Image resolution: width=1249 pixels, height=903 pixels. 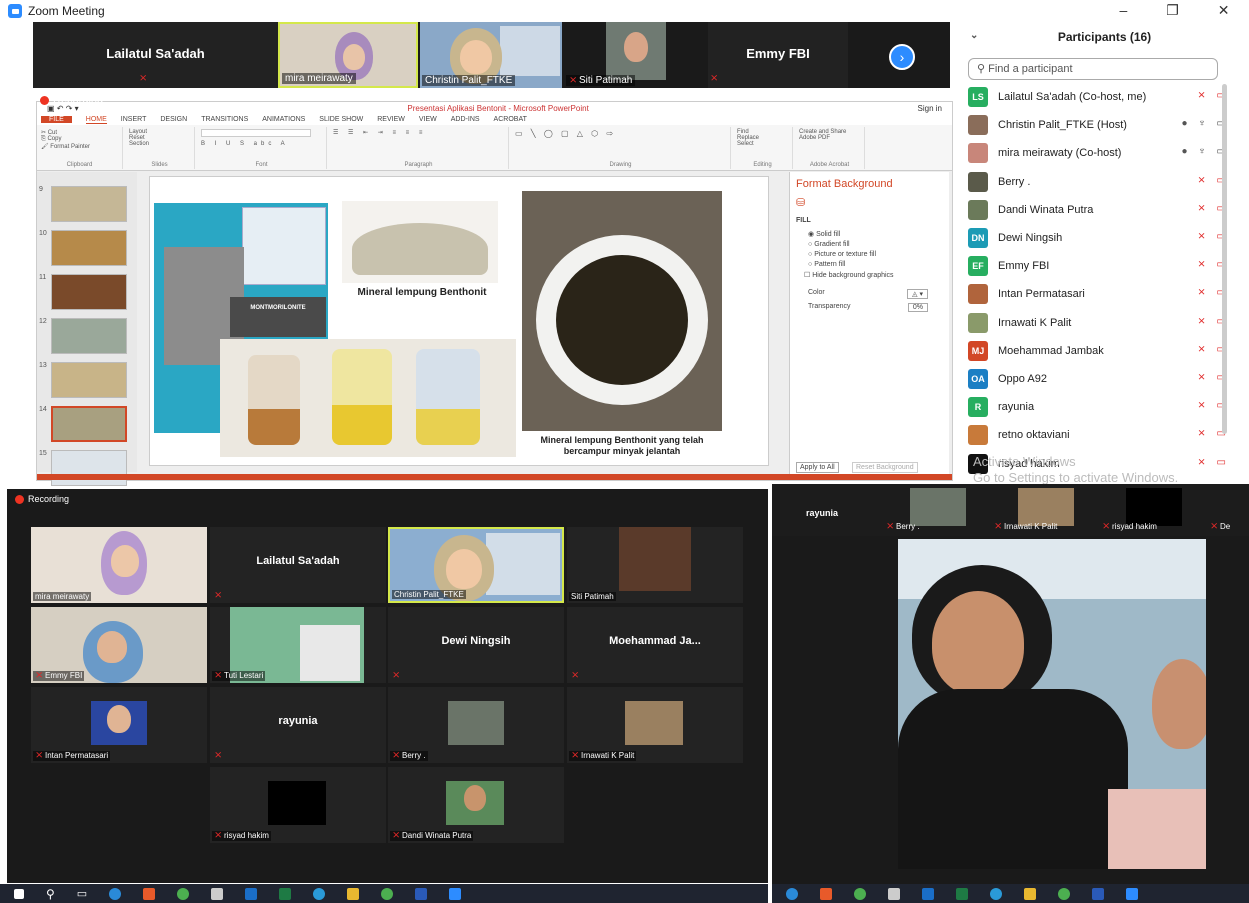 What do you see at coordinates (620, 133) in the screenshot?
I see `shapes-gallery: ▭ ╲ ◯ ▢ △ ⬡ ⇨` at bounding box center [620, 133].